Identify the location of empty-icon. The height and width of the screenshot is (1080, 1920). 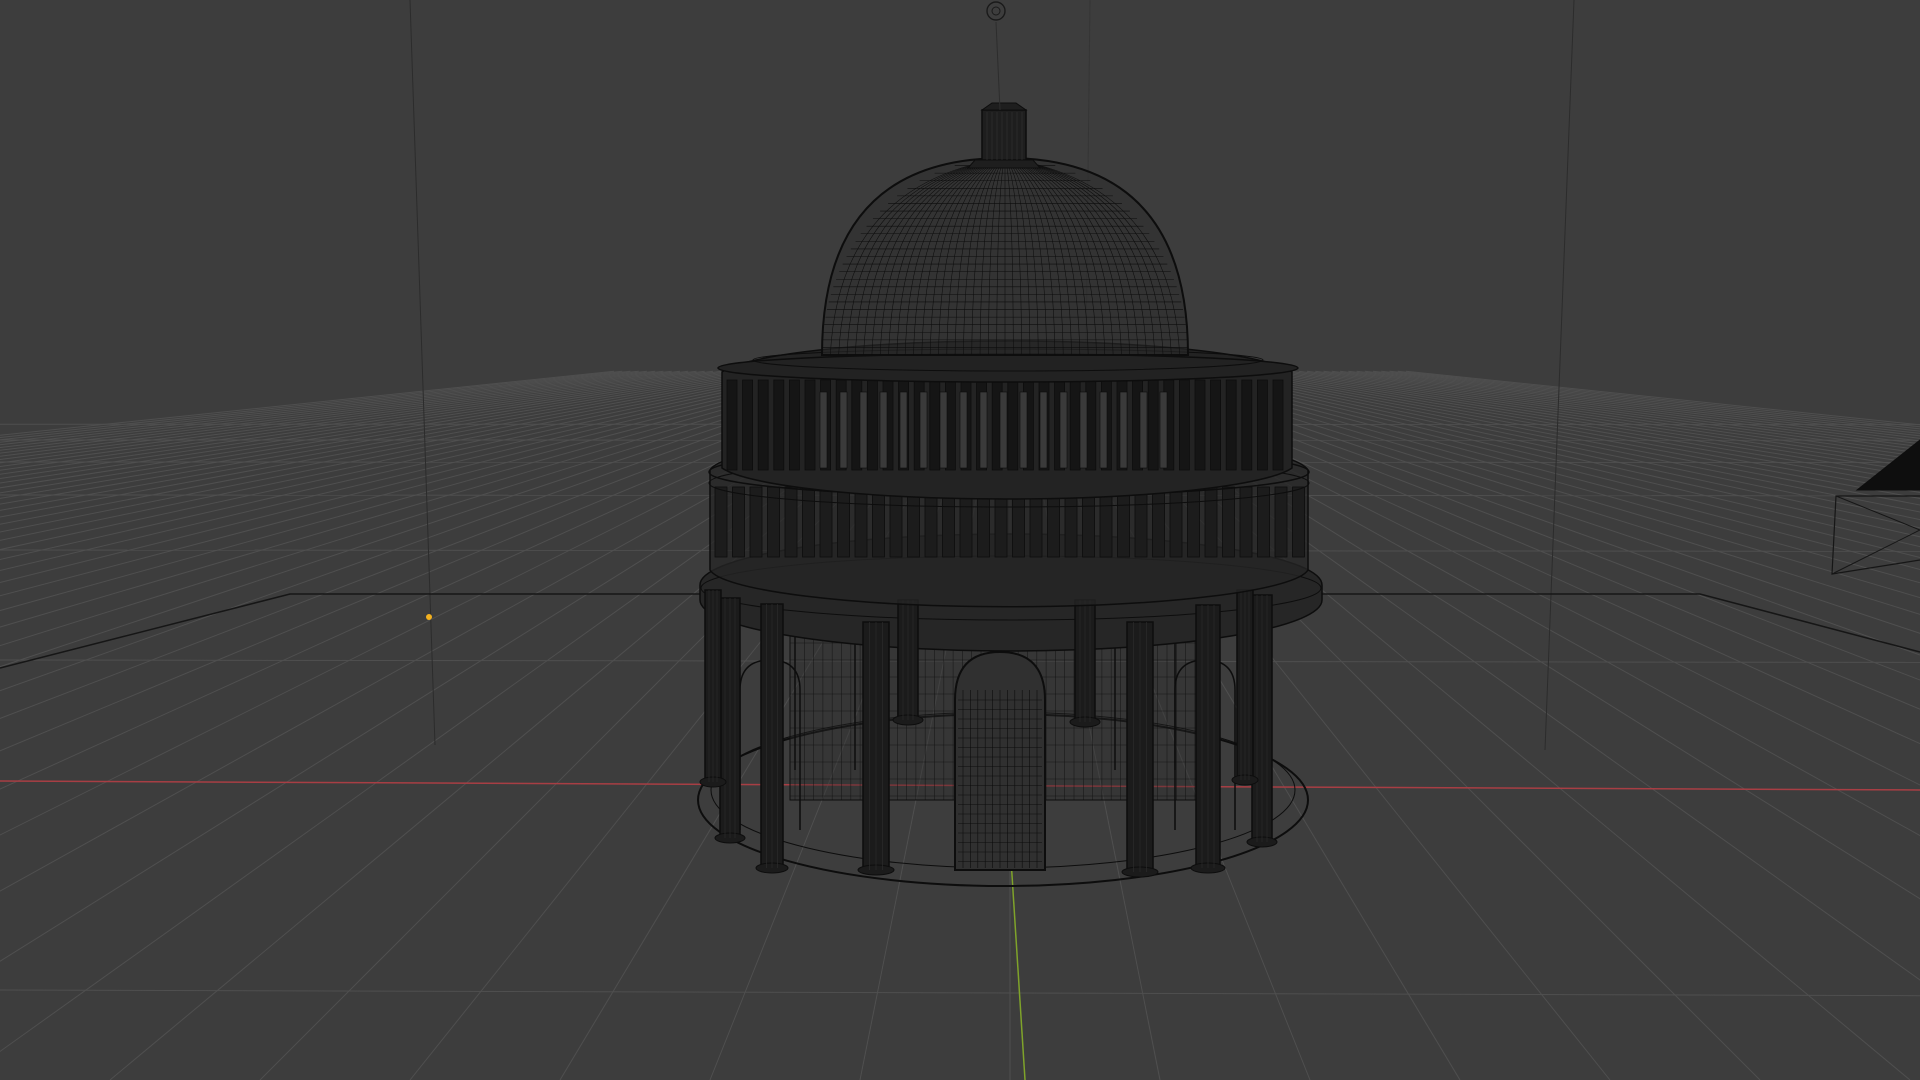
(996, 56).